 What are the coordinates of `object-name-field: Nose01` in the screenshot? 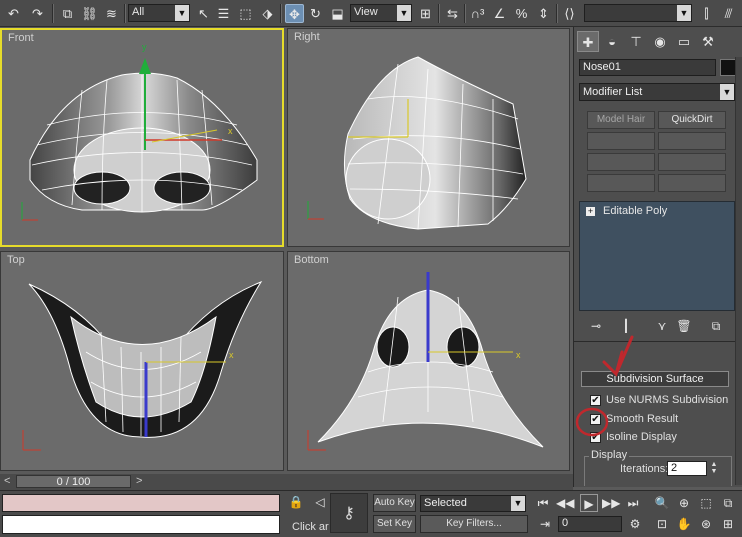 It's located at (647, 67).